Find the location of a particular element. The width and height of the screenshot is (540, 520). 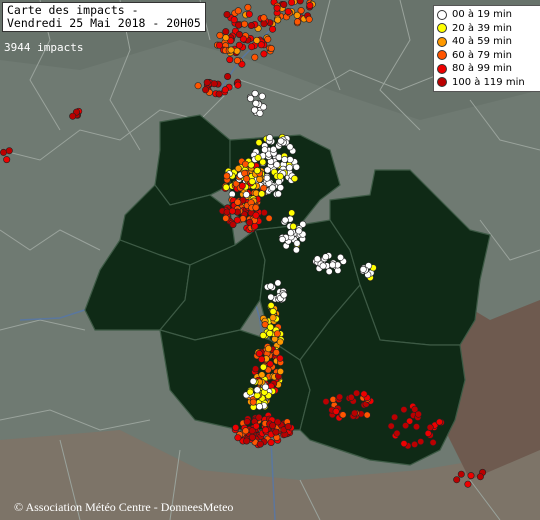

legend-label: 100 à 119 min is located at coordinates (488, 82).